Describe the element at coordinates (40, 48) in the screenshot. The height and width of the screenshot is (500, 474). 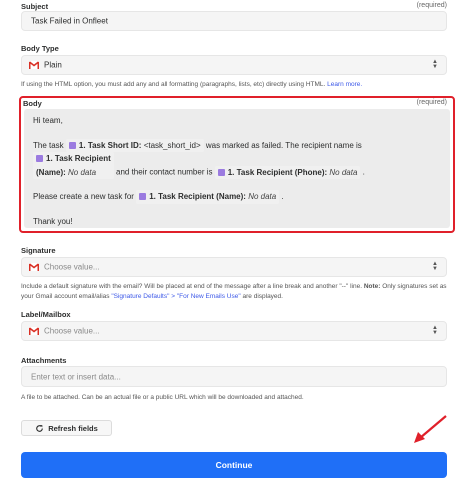
I see `body-type-label: Body Type` at that location.